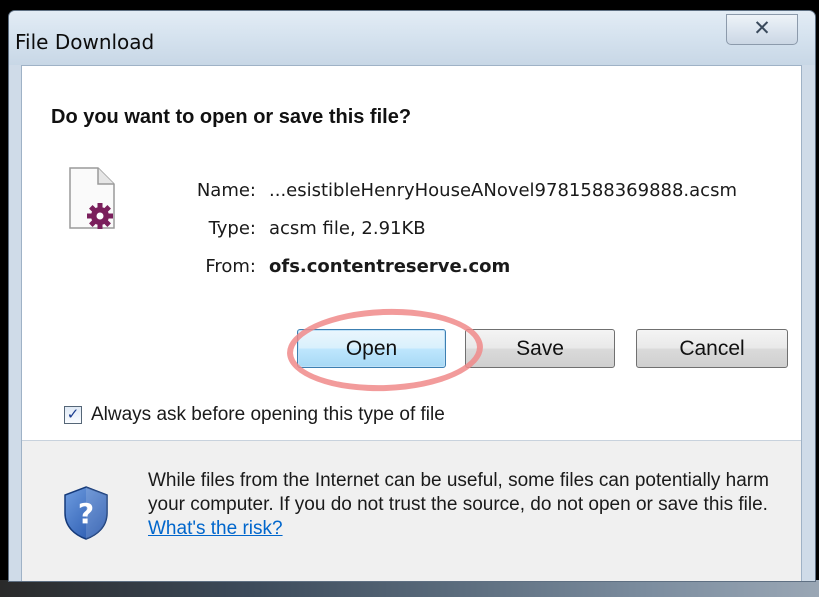 The height and width of the screenshot is (597, 819). Describe the element at coordinates (231, 117) in the screenshot. I see `dialog-question: Do you want to open or save this file?` at that location.